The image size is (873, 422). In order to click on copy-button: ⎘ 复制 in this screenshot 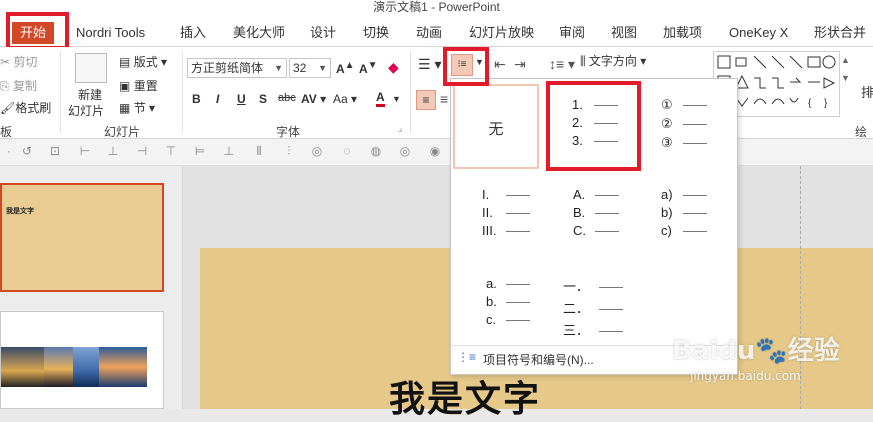, I will do `click(18, 85)`.